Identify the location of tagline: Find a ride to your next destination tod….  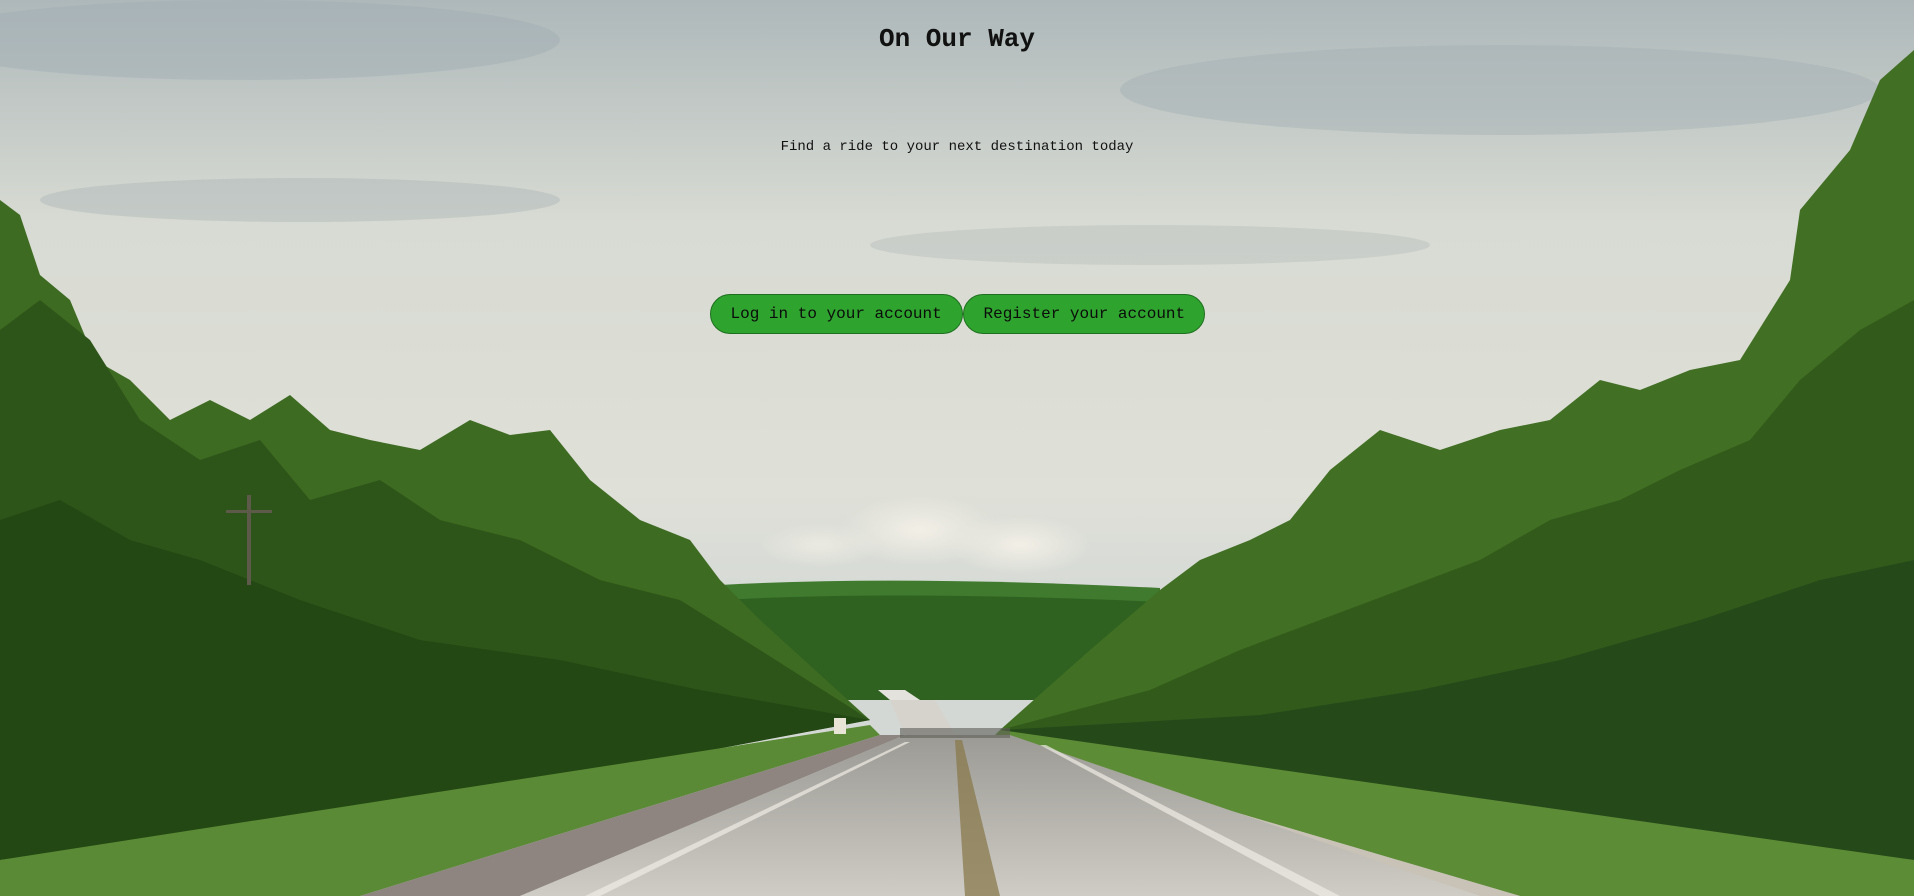
(957, 147).